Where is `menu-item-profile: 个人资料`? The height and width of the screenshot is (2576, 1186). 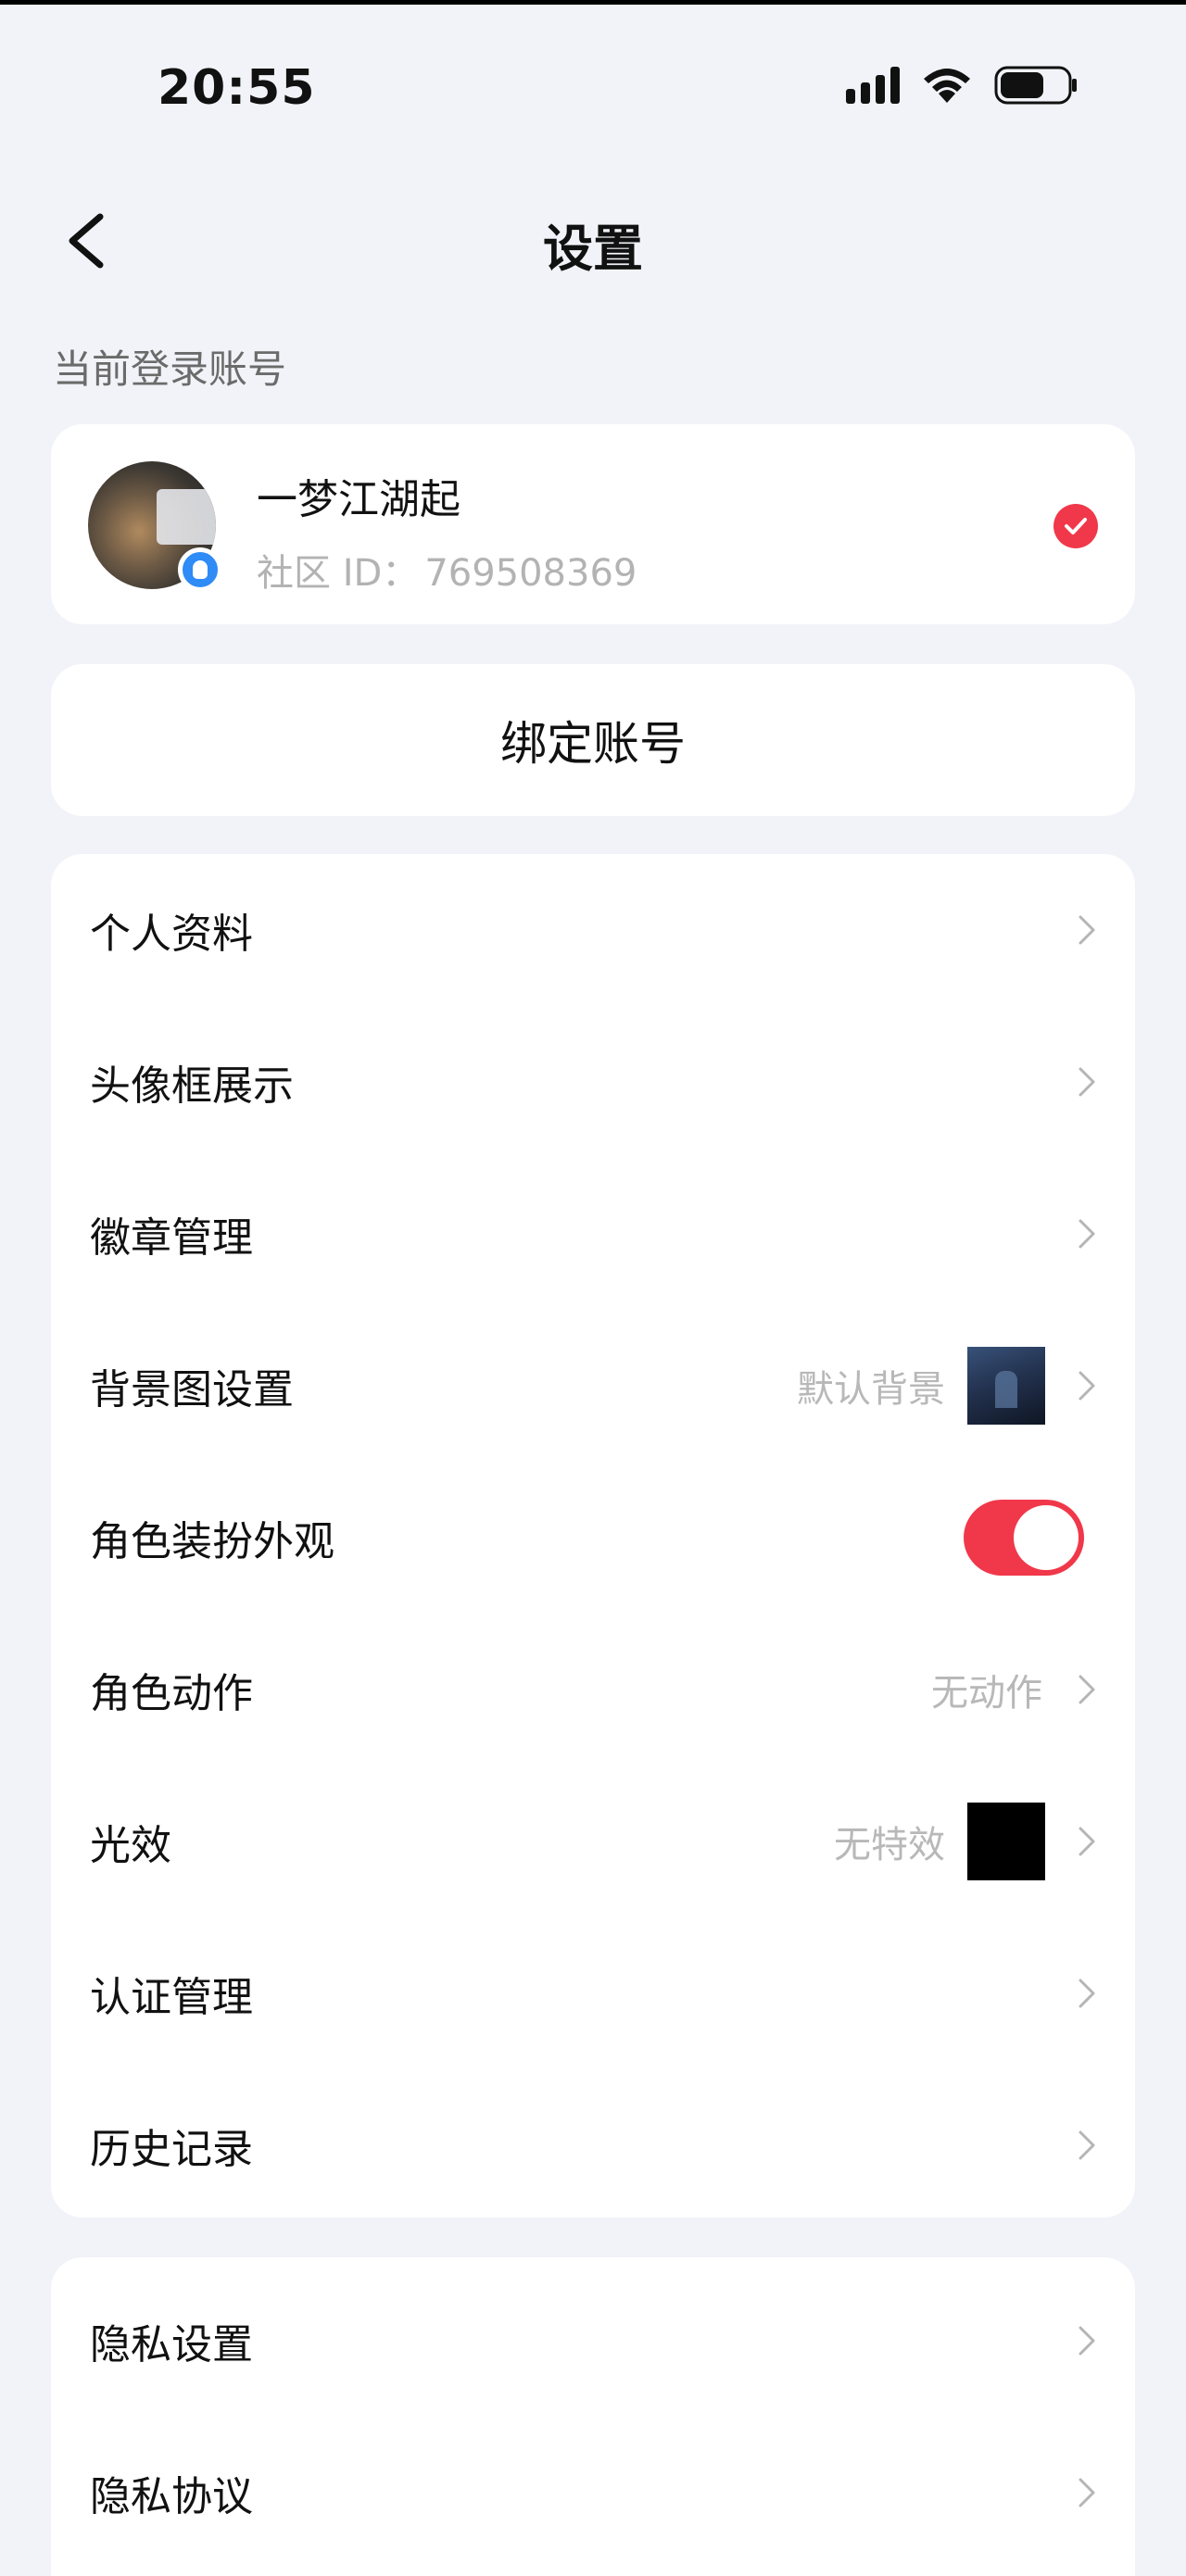
menu-item-profile: 个人资料 is located at coordinates (593, 930).